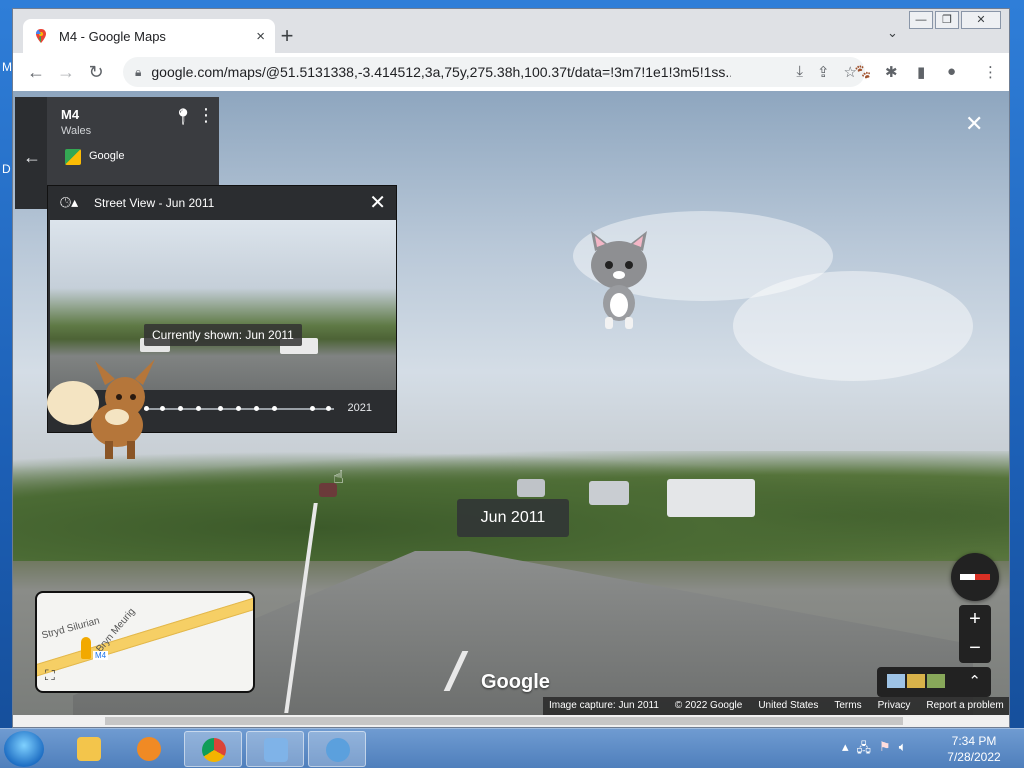  I want to click on currently-shown-tooltip: Currently shown: Jun 2011, so click(223, 335).